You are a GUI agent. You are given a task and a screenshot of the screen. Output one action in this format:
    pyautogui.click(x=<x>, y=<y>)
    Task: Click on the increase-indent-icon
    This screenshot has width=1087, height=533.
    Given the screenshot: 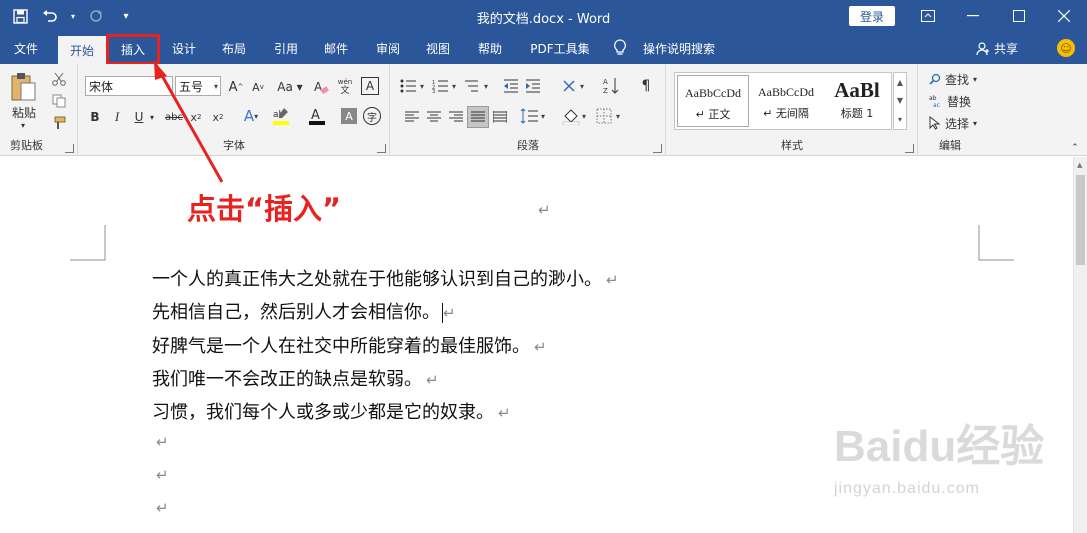 What is the action you would take?
    pyautogui.click(x=533, y=86)
    